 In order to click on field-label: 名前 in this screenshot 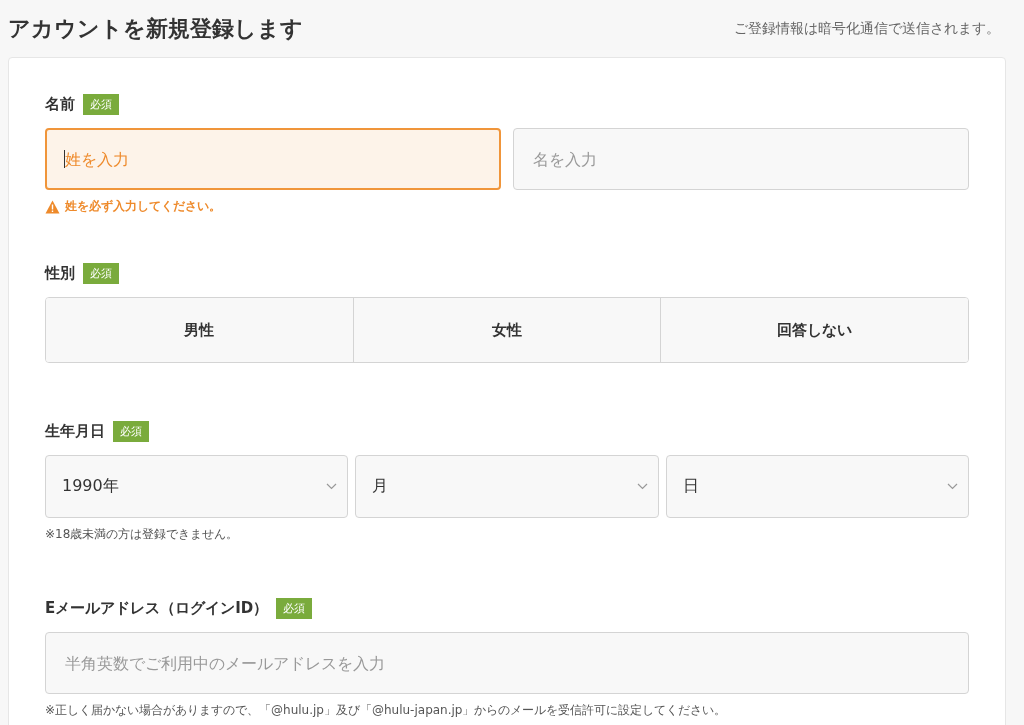, I will do `click(60, 104)`.